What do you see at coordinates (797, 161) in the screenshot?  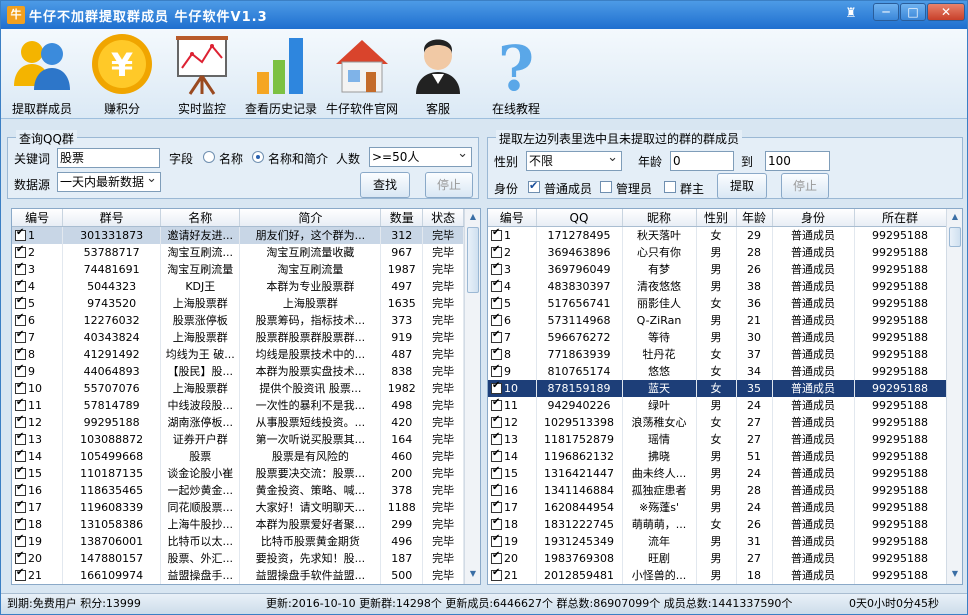 I see `age-to-input: 100` at bounding box center [797, 161].